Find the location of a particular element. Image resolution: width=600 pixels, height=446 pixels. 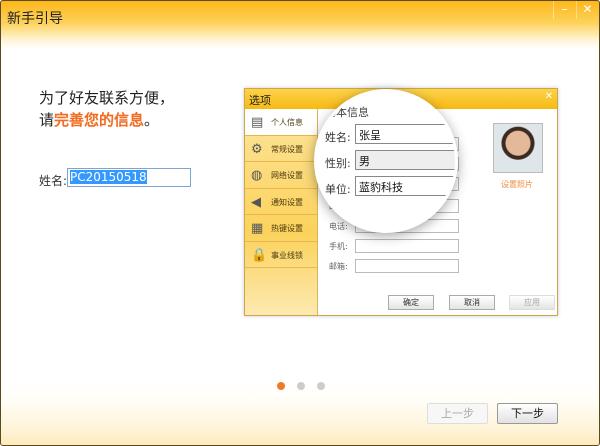

minimize-button: – is located at coordinates (564, 10).